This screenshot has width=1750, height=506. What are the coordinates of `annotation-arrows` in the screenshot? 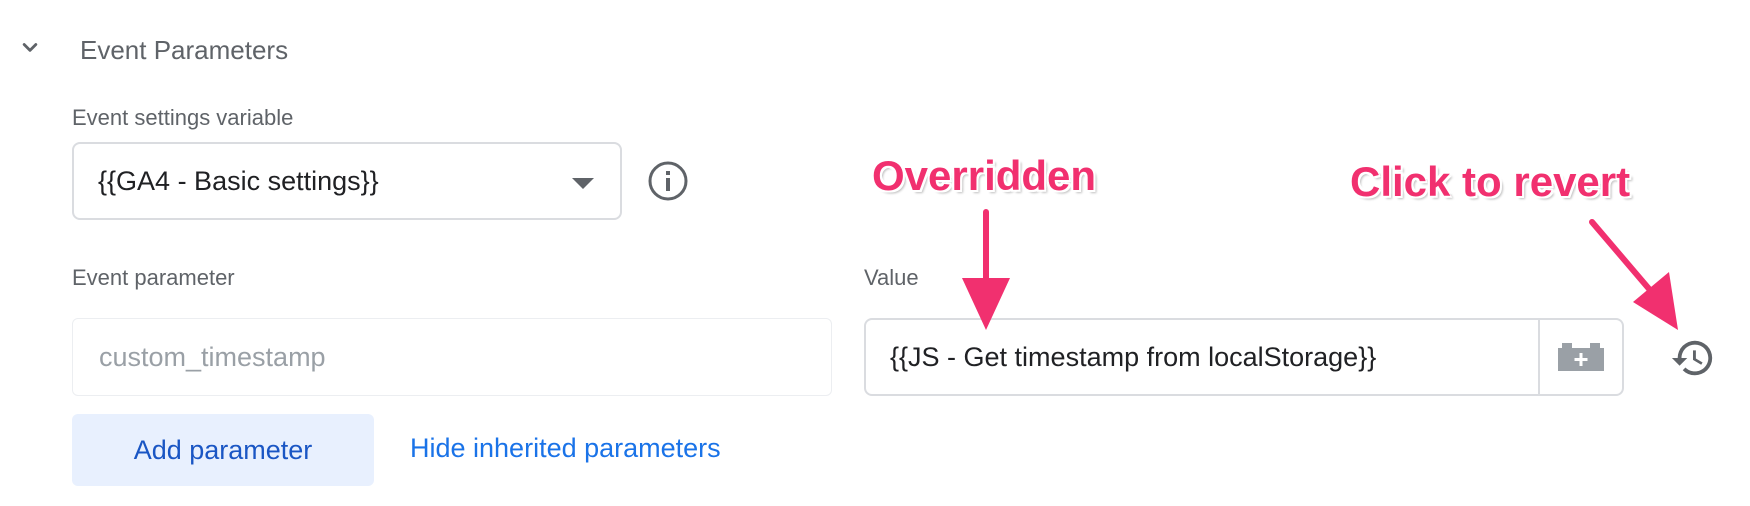 It's located at (1320, 269).